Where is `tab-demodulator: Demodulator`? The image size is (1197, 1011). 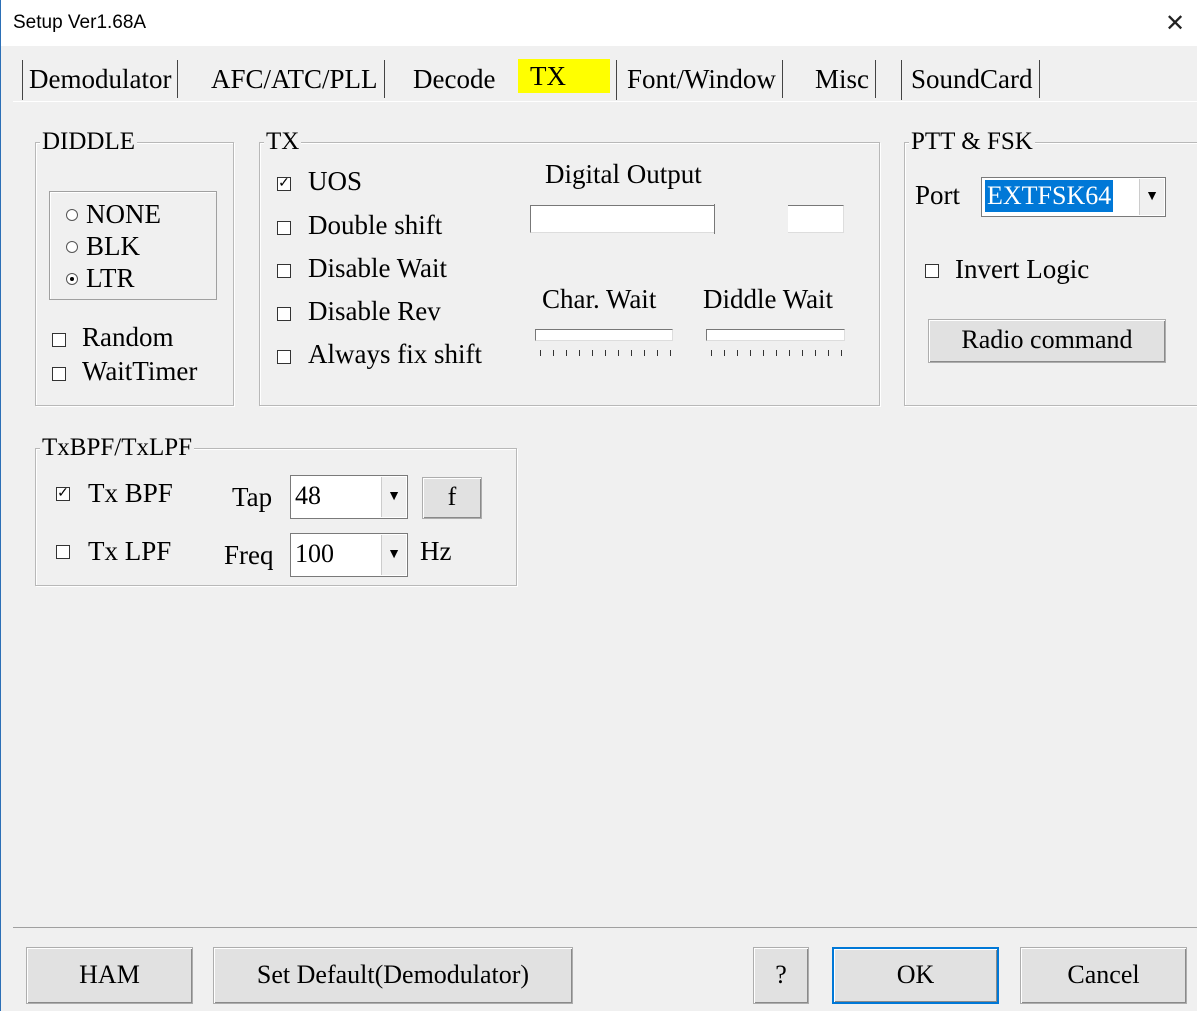 tab-demodulator: Demodulator is located at coordinates (101, 79).